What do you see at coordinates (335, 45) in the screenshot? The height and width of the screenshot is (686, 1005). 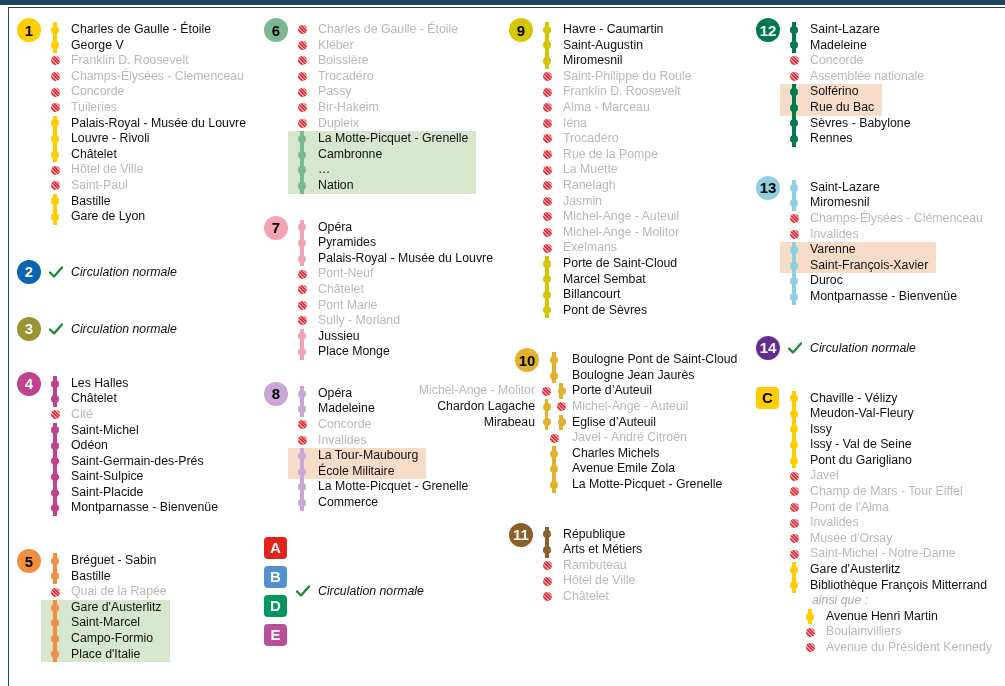 I see `station-name: Kléber` at bounding box center [335, 45].